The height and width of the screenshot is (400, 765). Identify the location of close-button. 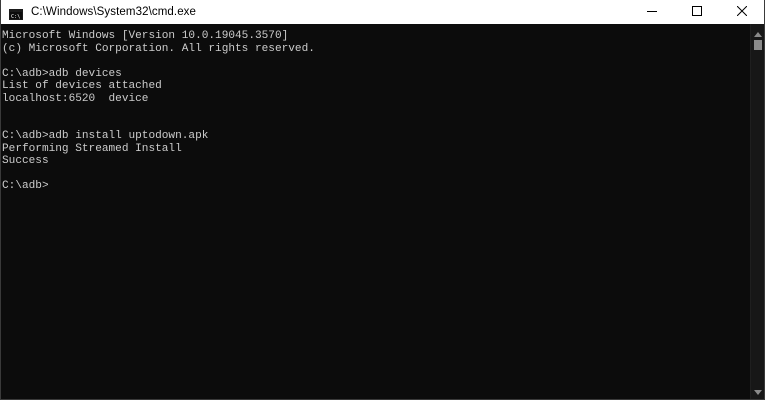
(741, 12).